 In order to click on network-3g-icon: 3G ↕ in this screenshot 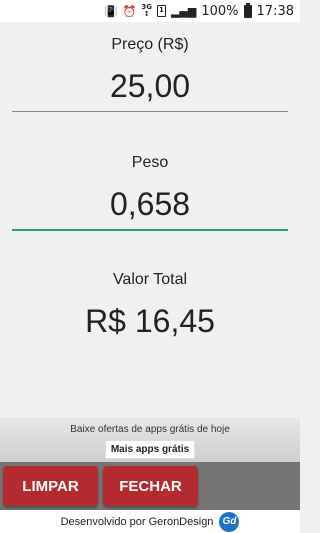, I will do `click(146, 10)`.